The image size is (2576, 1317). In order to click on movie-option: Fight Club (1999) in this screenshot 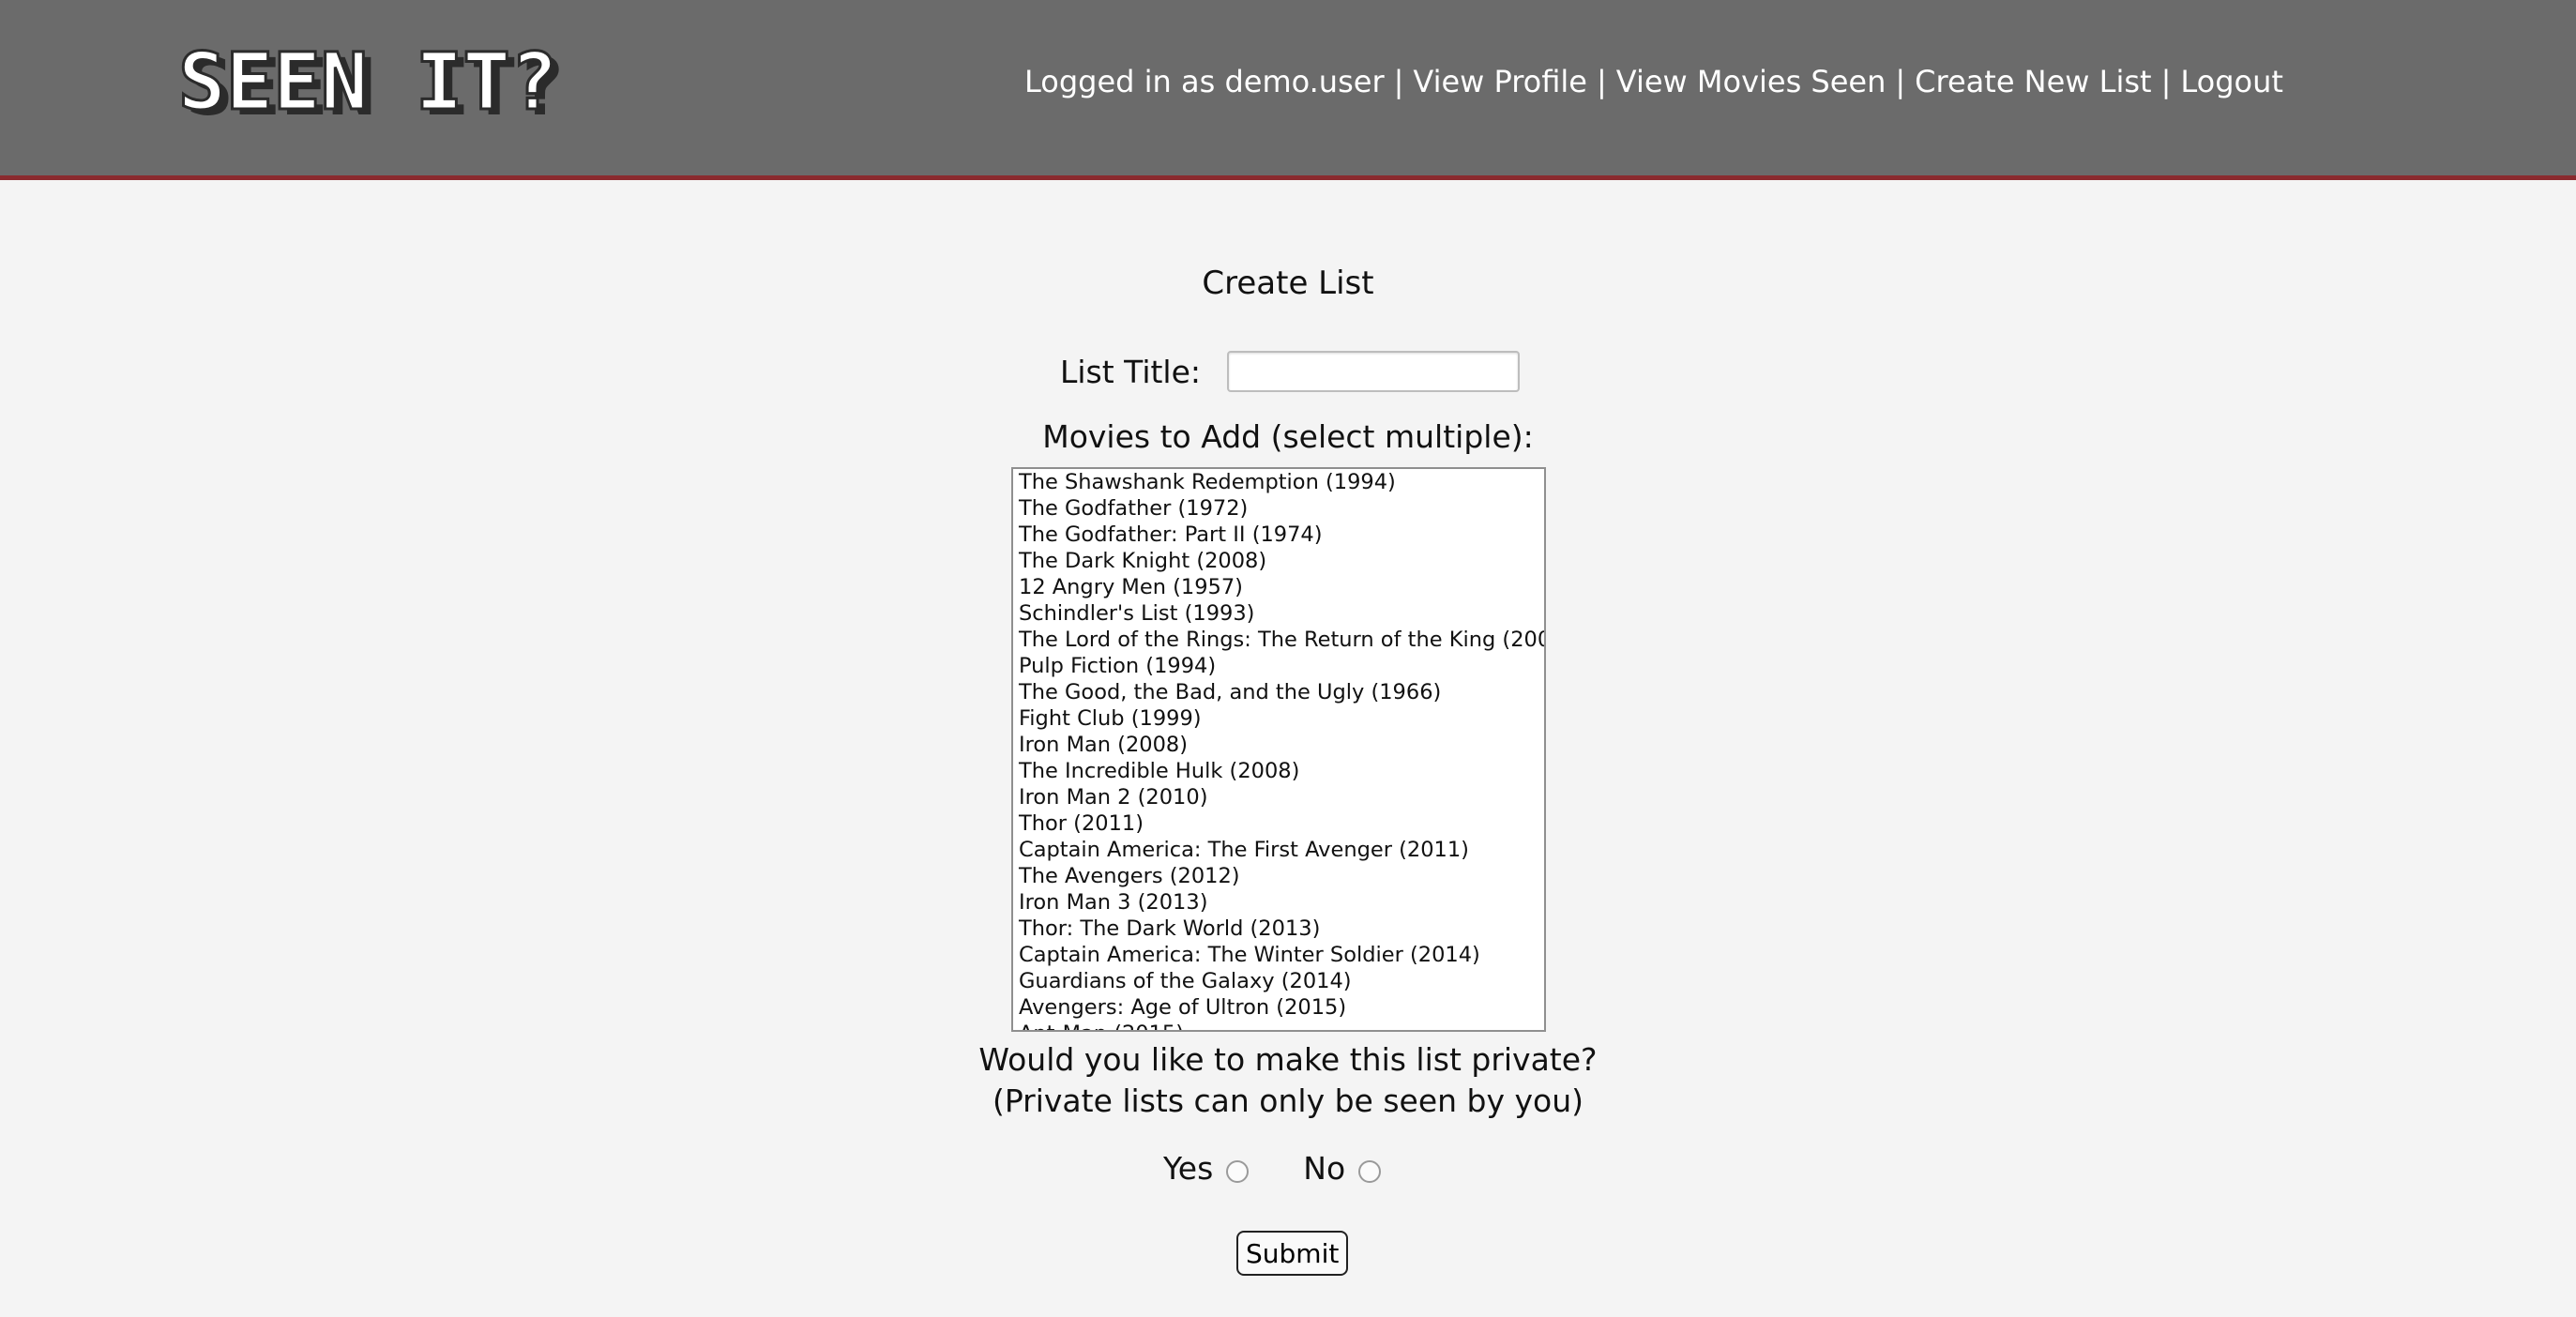, I will do `click(1278, 718)`.